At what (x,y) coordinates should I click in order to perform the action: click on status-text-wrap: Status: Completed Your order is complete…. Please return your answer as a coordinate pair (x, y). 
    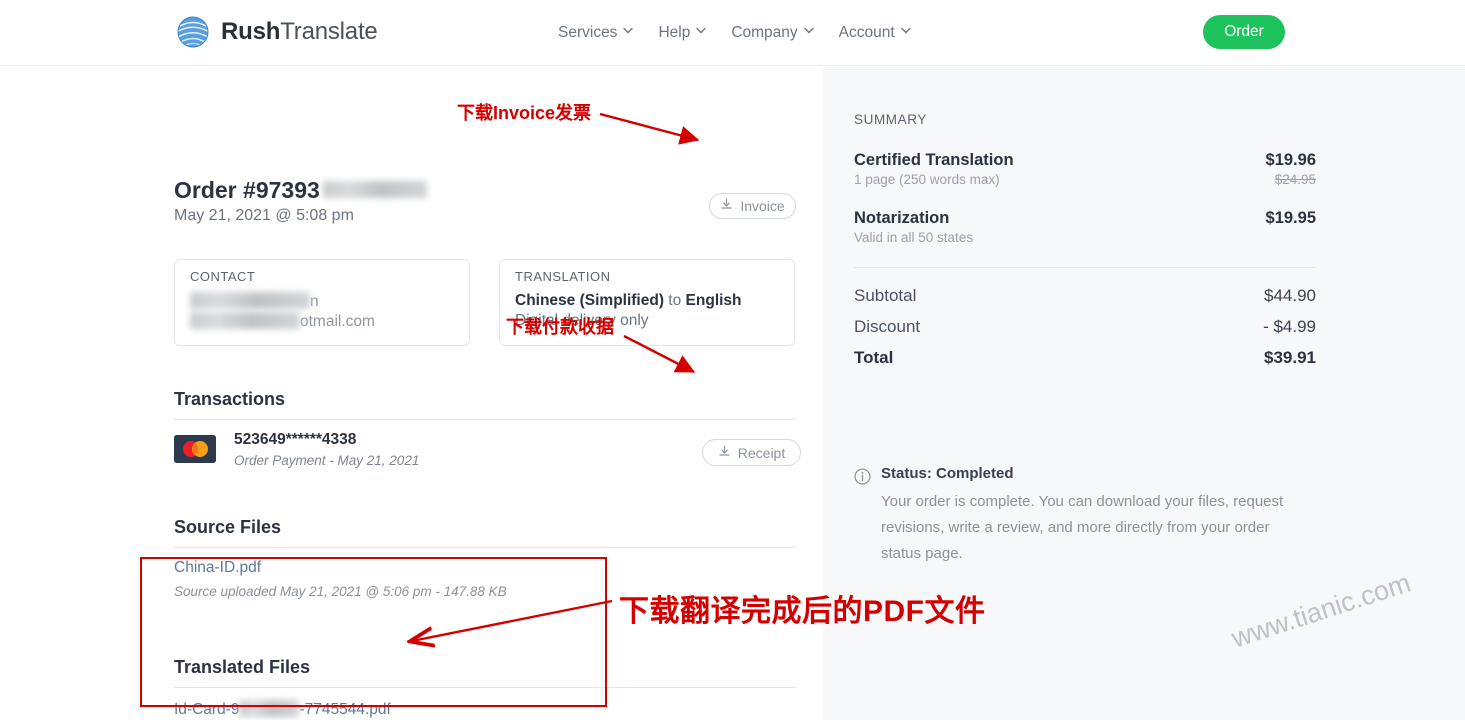
    Looking at the image, I should click on (1092, 515).